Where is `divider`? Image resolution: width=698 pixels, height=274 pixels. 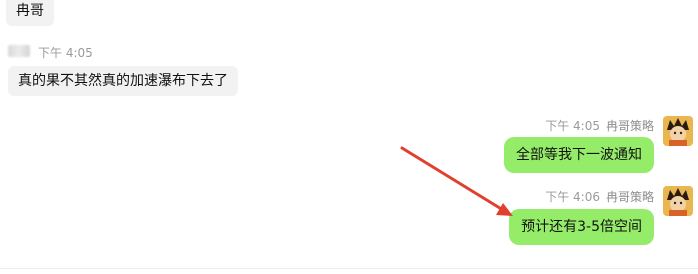
divider is located at coordinates (349, 268).